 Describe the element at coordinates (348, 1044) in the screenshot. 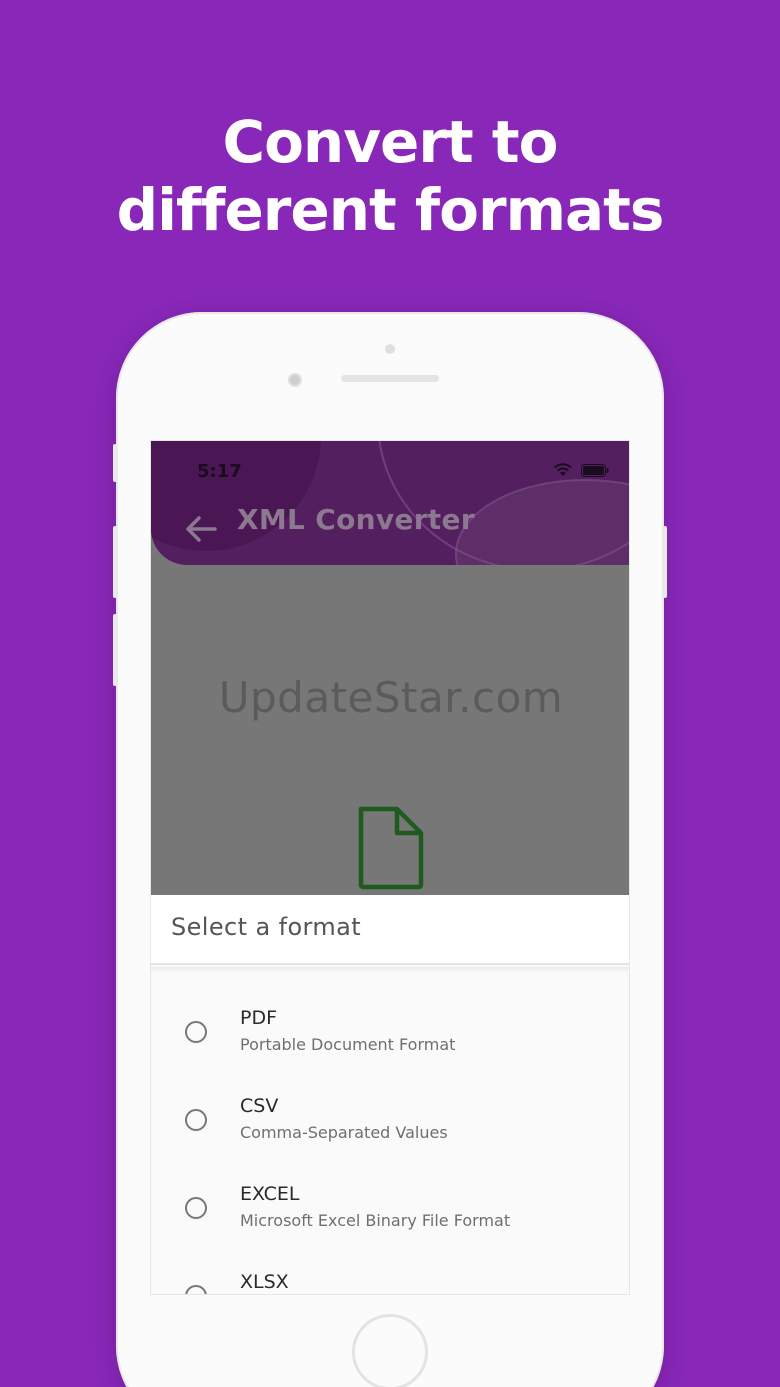

I see `format-option-description: Portable Document Format` at that location.